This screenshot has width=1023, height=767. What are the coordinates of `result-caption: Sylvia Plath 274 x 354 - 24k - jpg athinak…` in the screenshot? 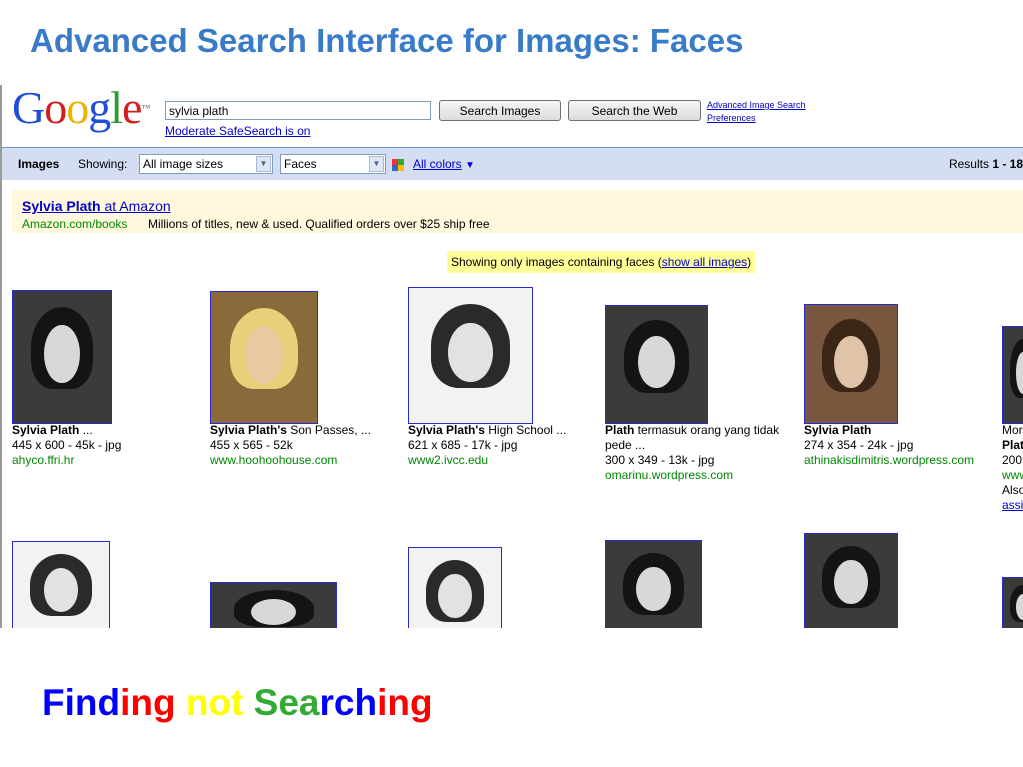 It's located at (899, 445).